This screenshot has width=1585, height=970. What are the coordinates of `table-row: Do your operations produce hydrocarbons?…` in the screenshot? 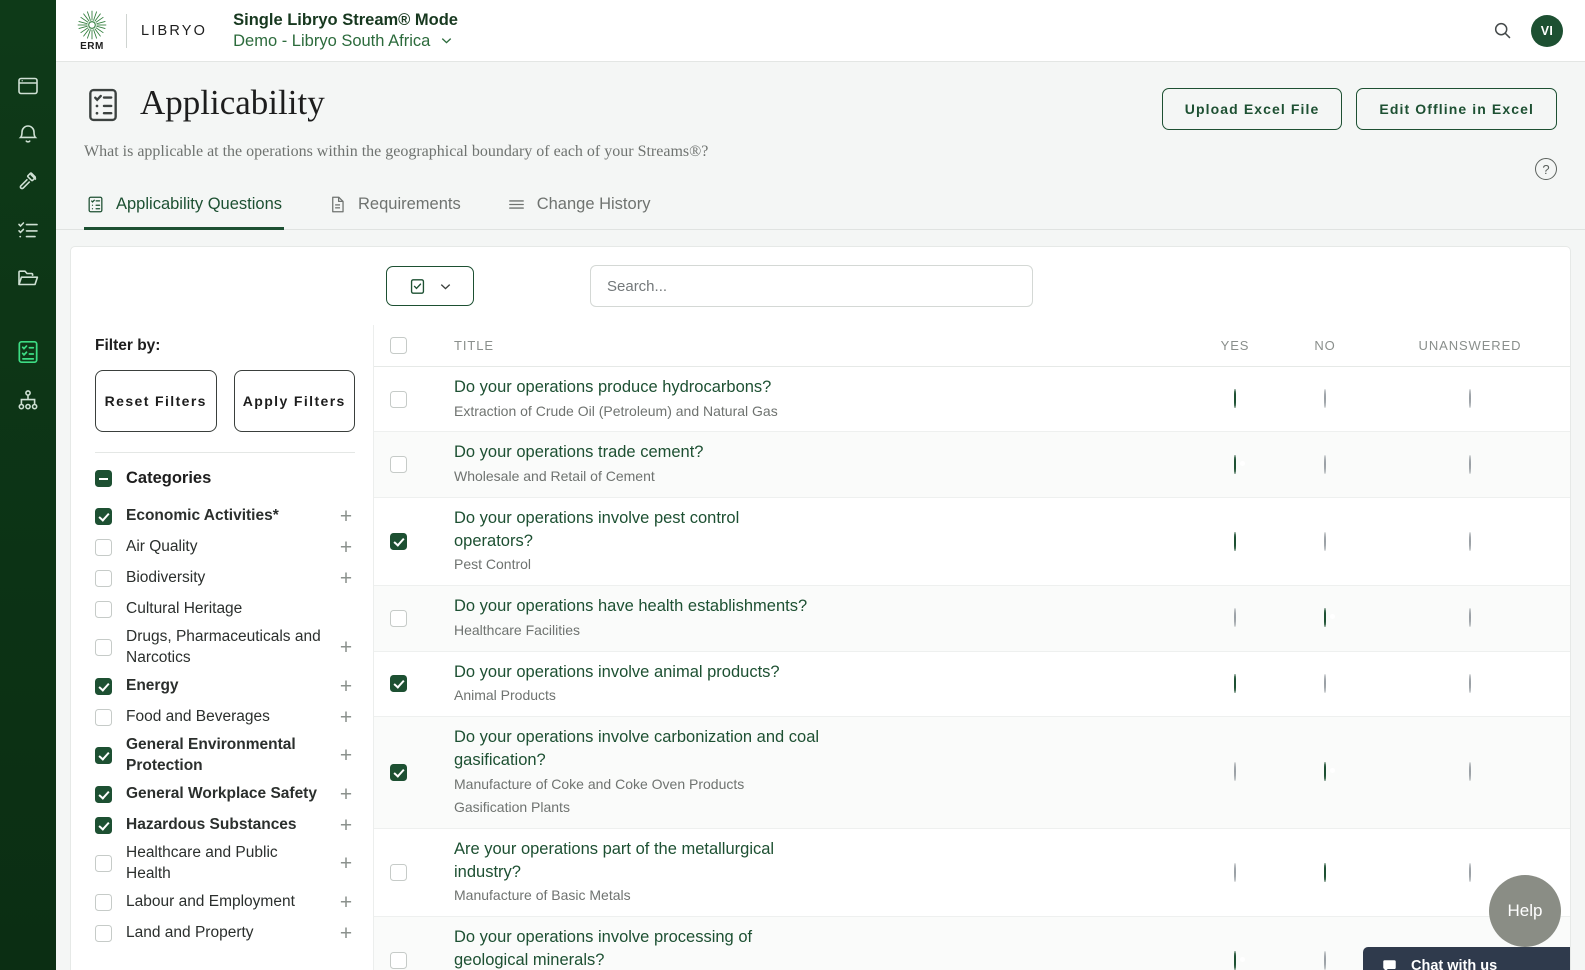 It's located at (972, 400).